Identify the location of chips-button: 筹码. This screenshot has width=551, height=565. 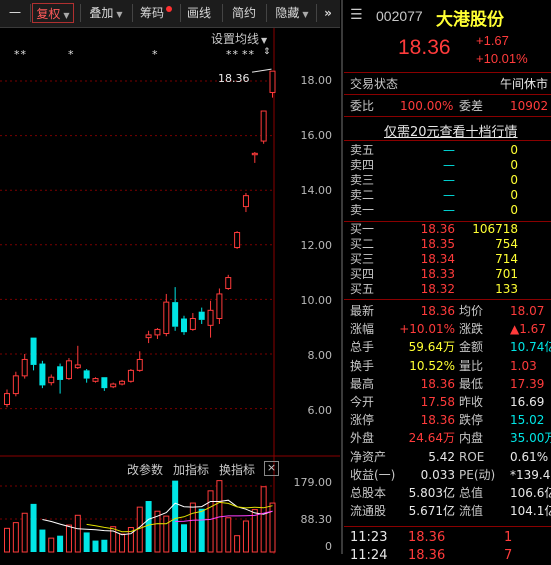
(156, 13).